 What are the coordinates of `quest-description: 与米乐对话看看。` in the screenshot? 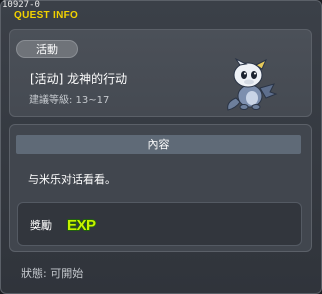 It's located at (72, 179).